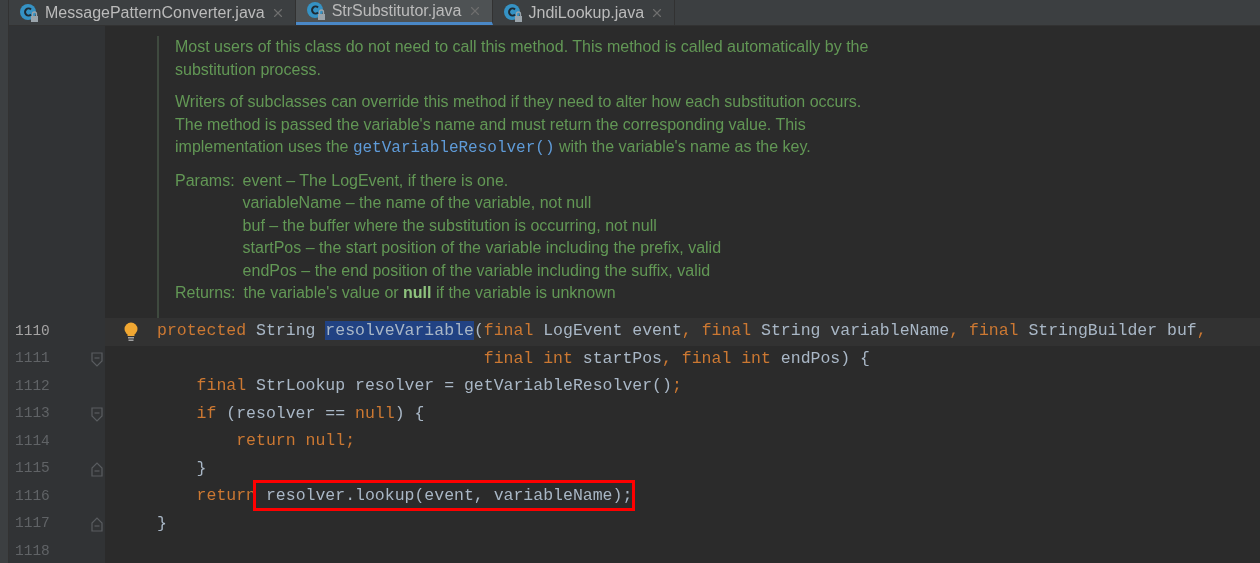 The width and height of the screenshot is (1260, 563). Describe the element at coordinates (519, 125) in the screenshot. I see `doc-paragraph: Writers of subclasses can override this method if they need to alter how each substitution occurs. The method is passed the variable's name and must return the corresponding value. This implementation uses the getVariableResolver() with the variable's name as the key.` at that location.